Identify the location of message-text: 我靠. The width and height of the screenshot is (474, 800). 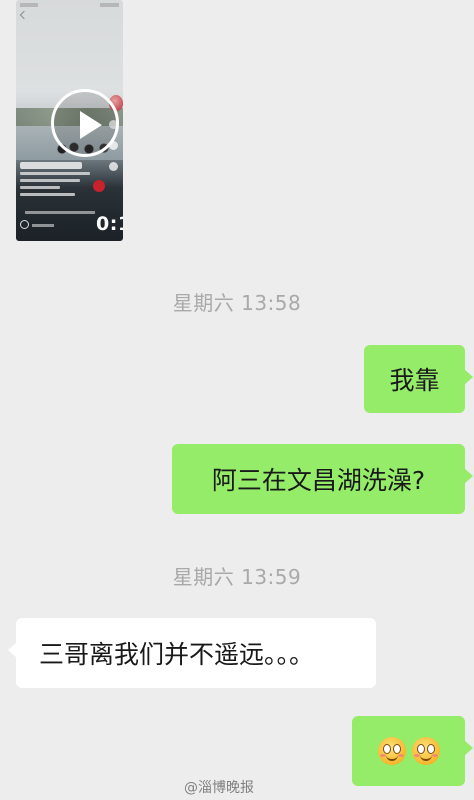
(414, 380).